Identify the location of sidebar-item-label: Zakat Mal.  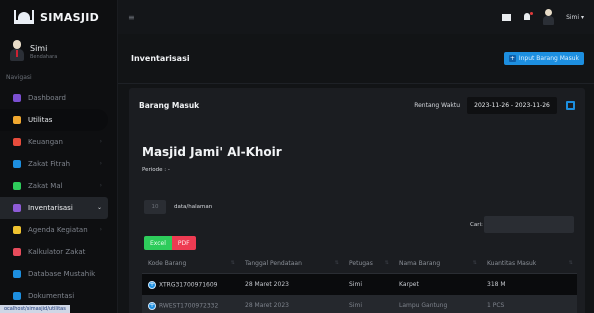
(45, 186).